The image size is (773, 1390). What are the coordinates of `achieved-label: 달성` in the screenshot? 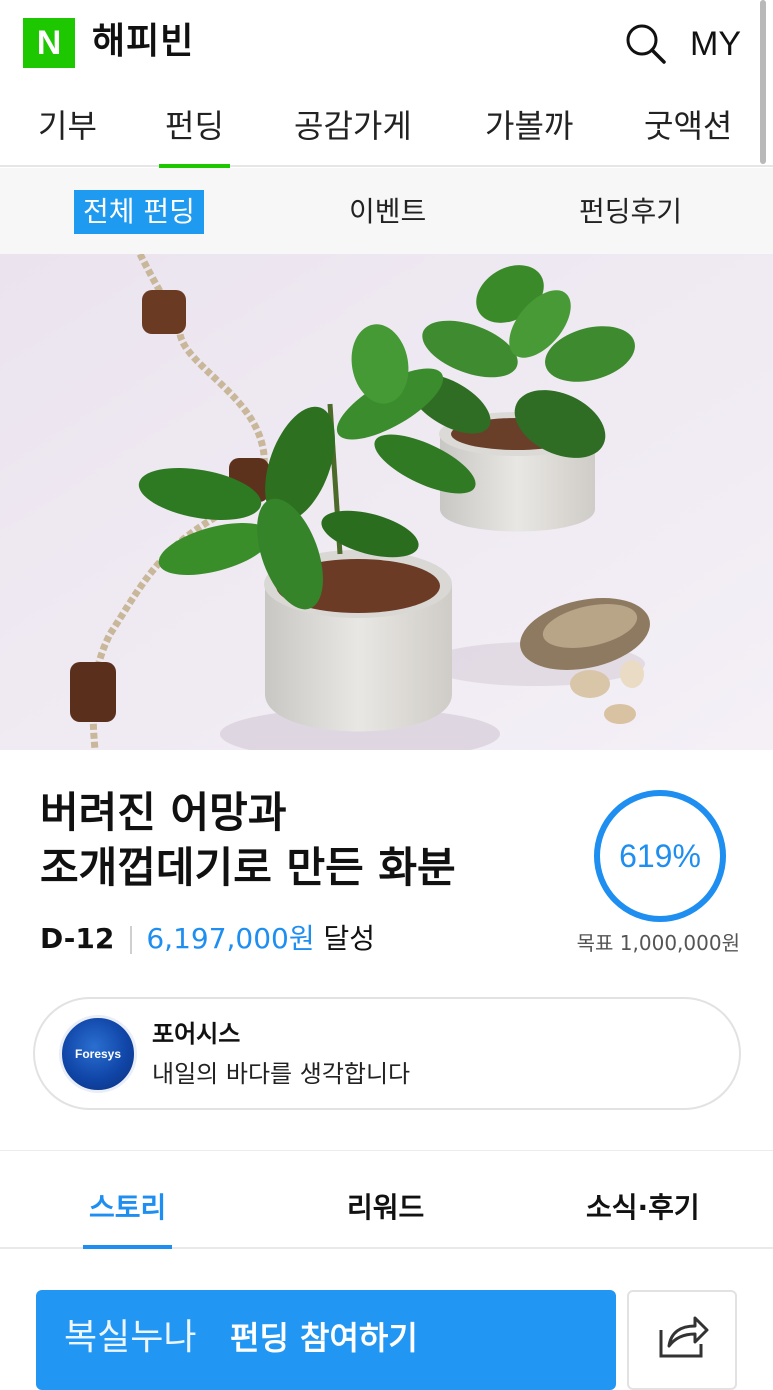 It's located at (349, 938).